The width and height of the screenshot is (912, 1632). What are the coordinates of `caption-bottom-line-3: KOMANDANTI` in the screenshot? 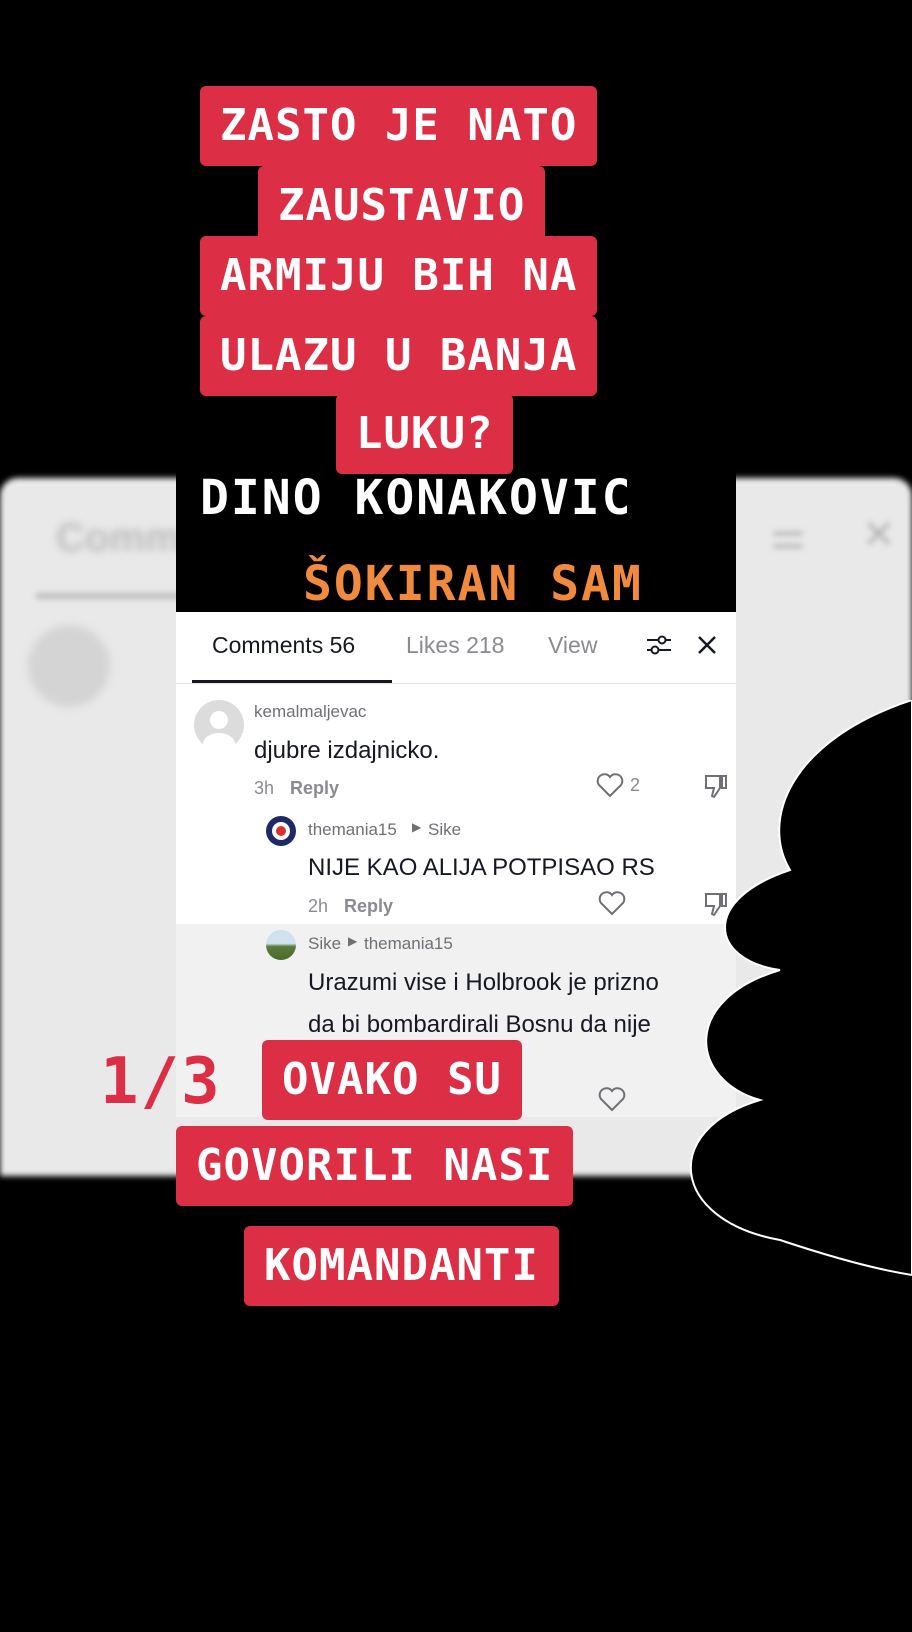 It's located at (401, 1266).